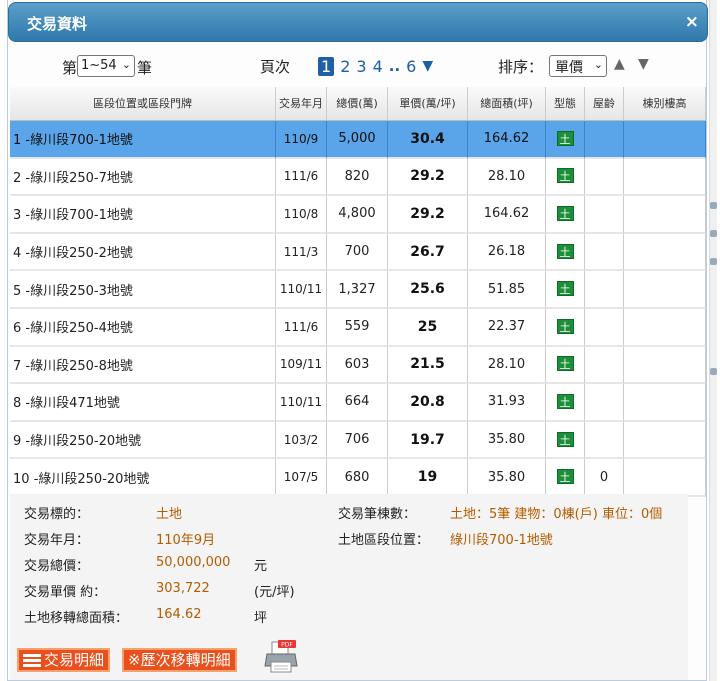  What do you see at coordinates (143, 140) in the screenshot?
I see `cell-address: 1 -綠川段700-1地號` at bounding box center [143, 140].